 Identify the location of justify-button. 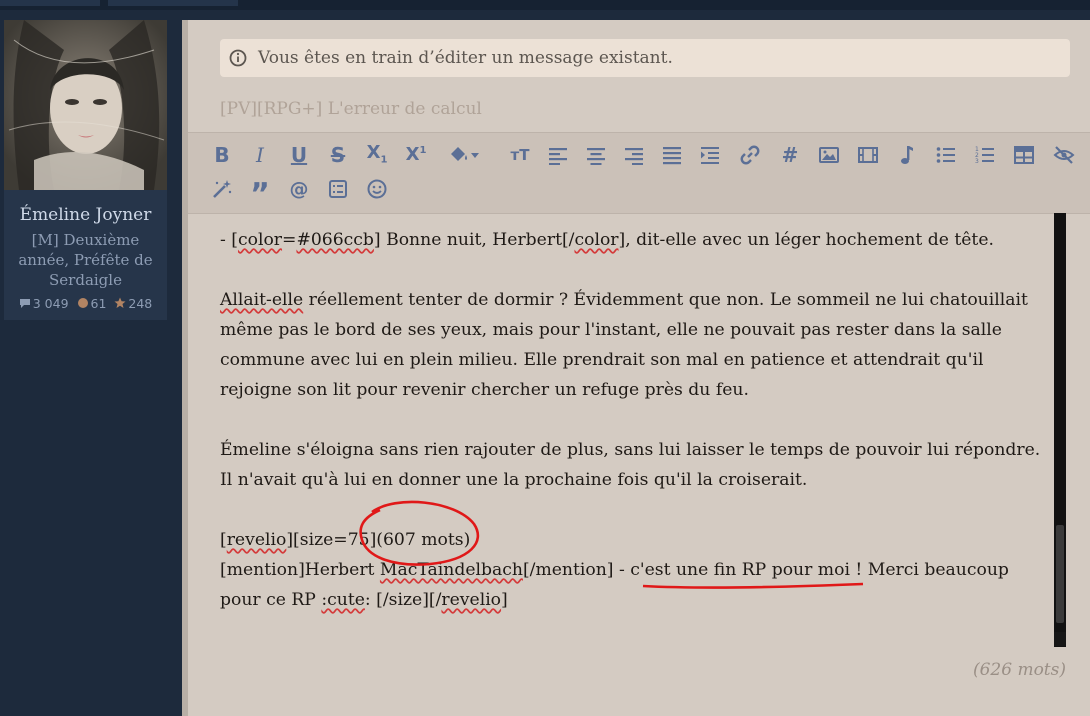
(672, 155).